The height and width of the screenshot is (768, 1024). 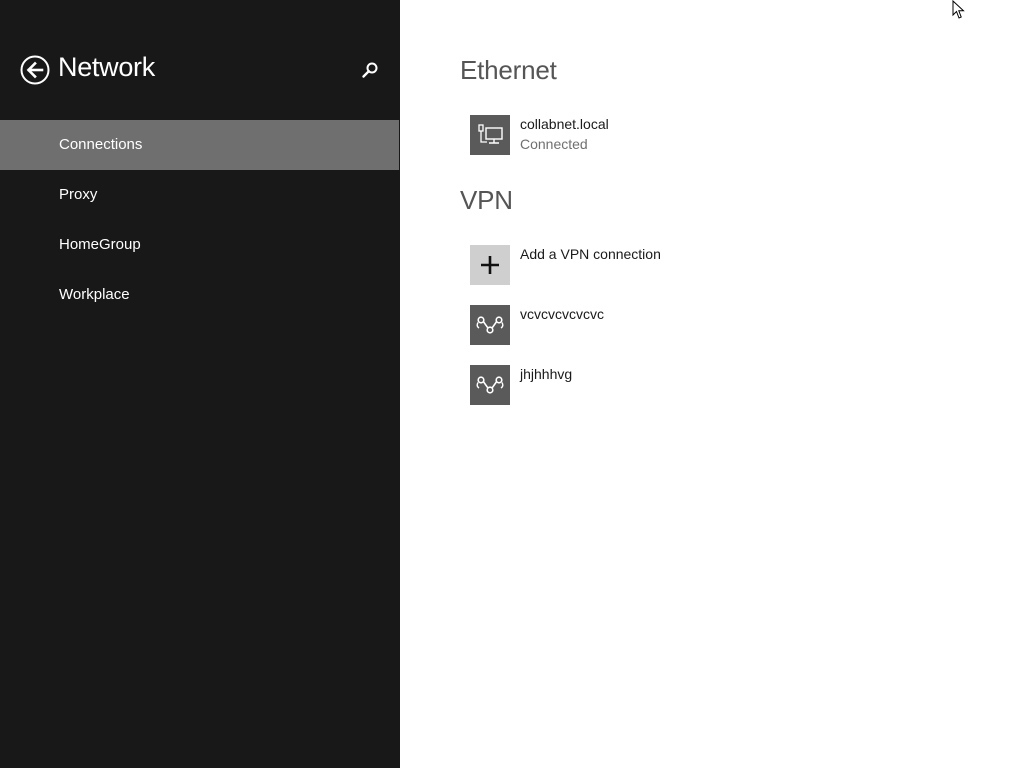 What do you see at coordinates (590, 254) in the screenshot?
I see `add-vpn-label: Add a VPN connection` at bounding box center [590, 254].